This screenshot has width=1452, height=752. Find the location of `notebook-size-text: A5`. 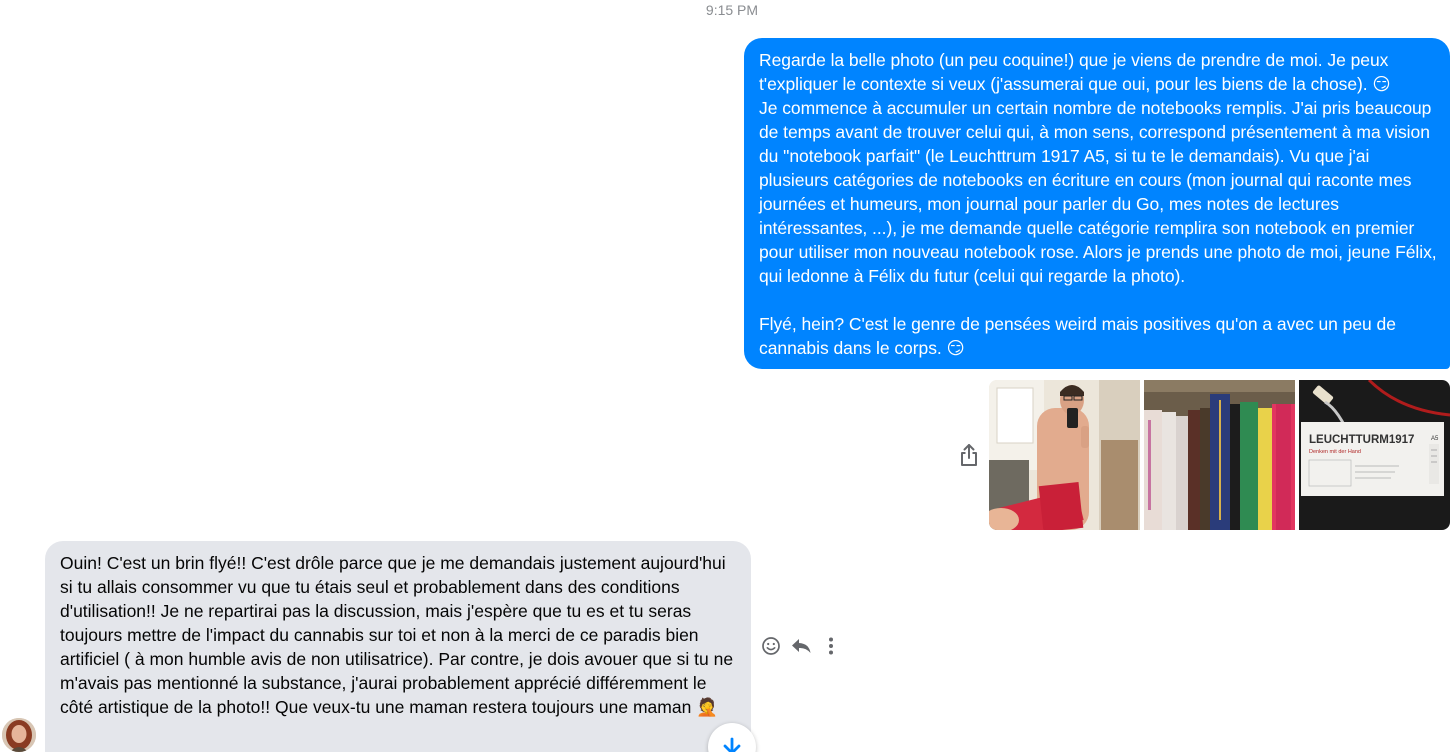

notebook-size-text: A5 is located at coordinates (1435, 439).